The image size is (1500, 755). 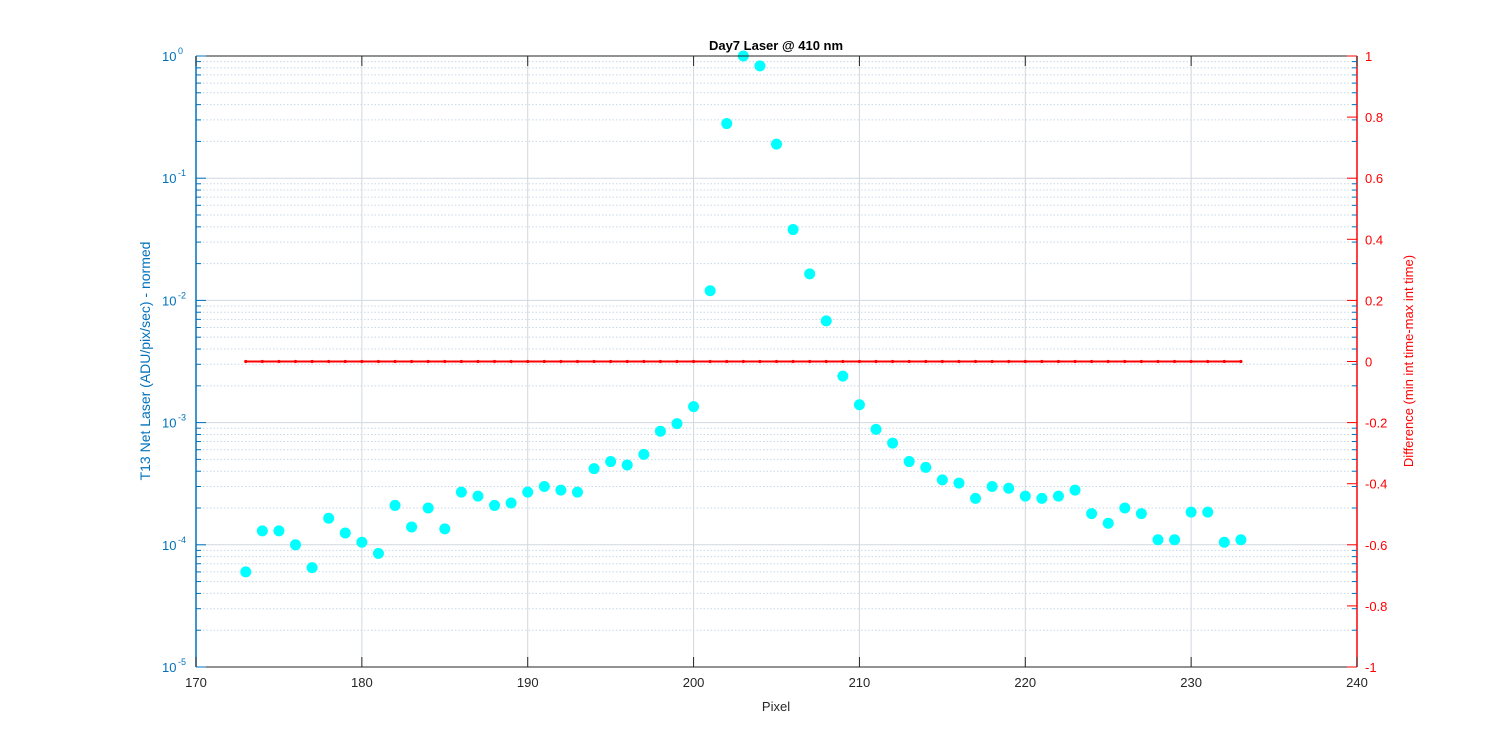 I want to click on x-tick-label: 230, so click(x=1191, y=682).